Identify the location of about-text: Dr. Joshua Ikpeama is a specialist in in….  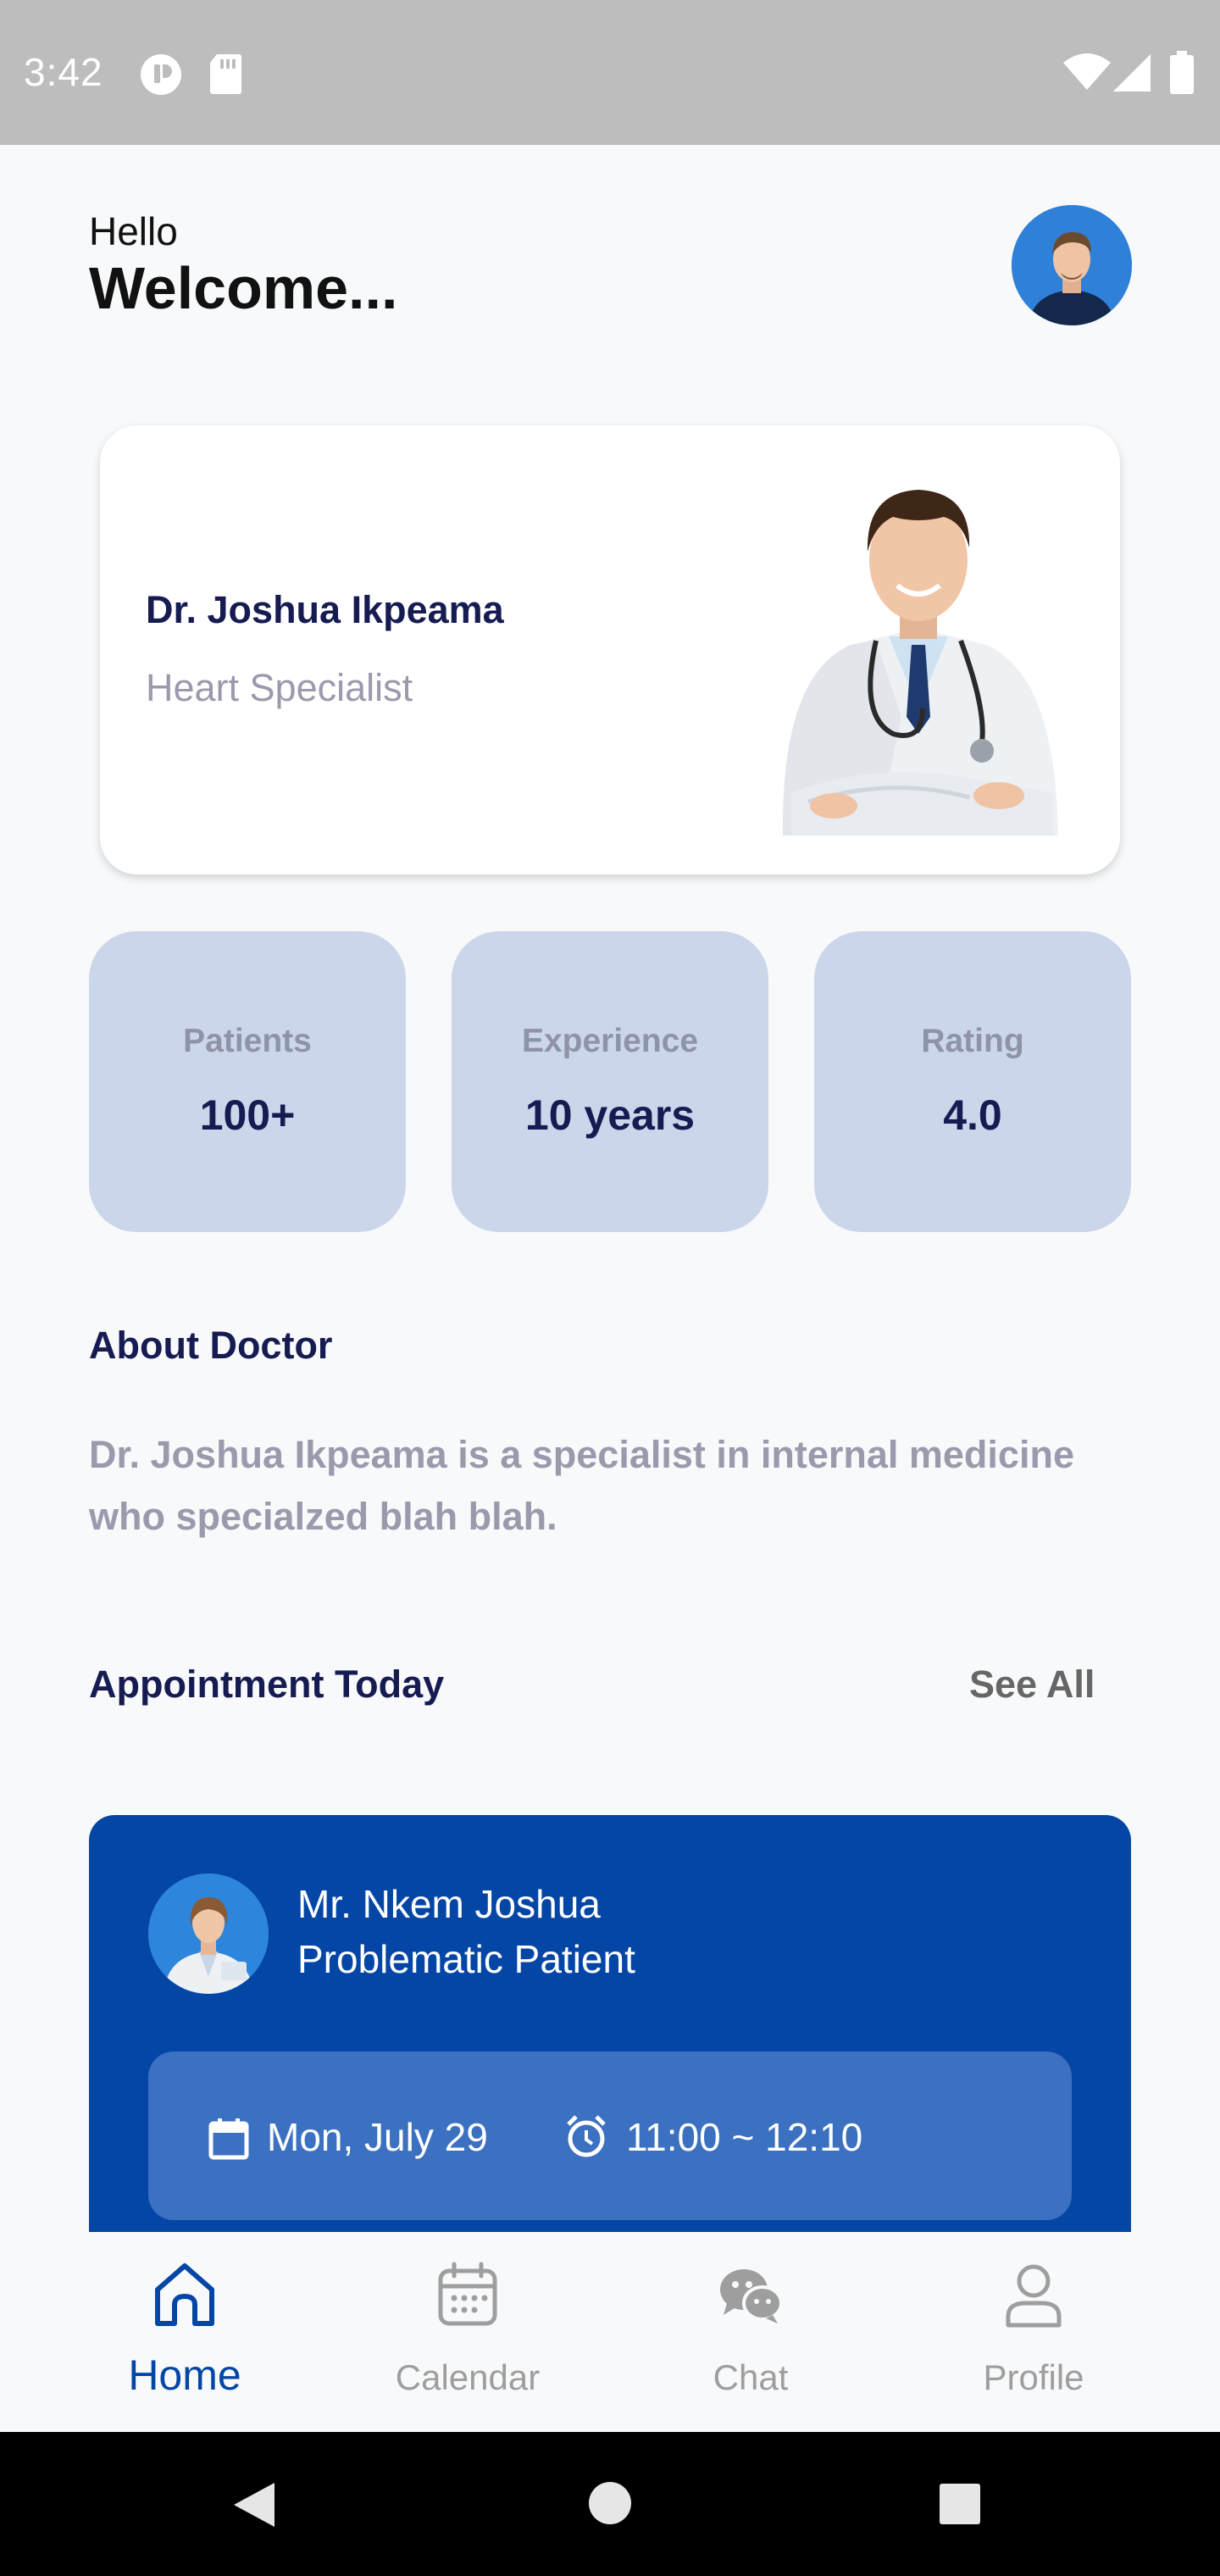
(581, 1485).